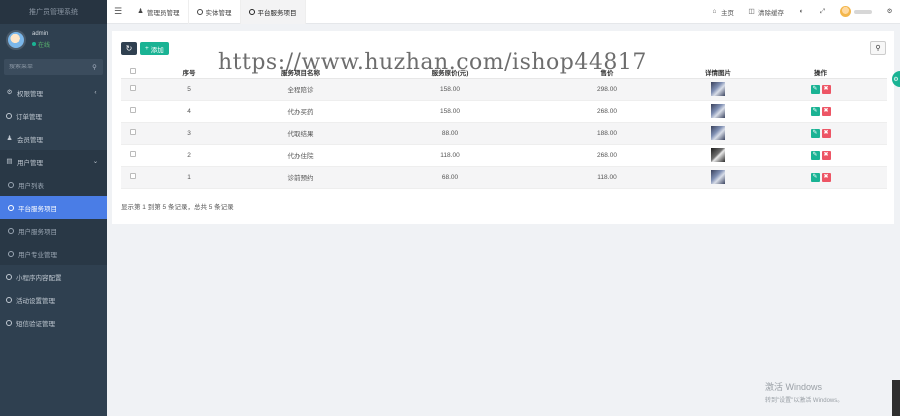 This screenshot has height=416, width=900. I want to click on sidebar-item-permissions: ⚙ 权限管理 ‹, so click(53, 92).